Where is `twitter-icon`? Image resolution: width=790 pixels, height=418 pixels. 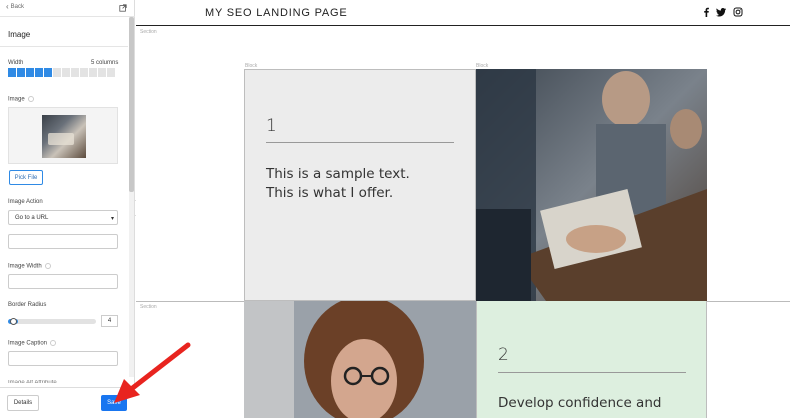 twitter-icon is located at coordinates (721, 12).